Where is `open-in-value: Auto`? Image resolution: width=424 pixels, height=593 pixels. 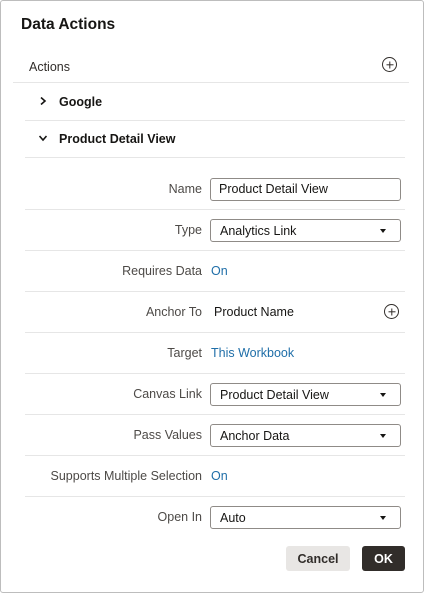 open-in-value: Auto is located at coordinates (233, 518).